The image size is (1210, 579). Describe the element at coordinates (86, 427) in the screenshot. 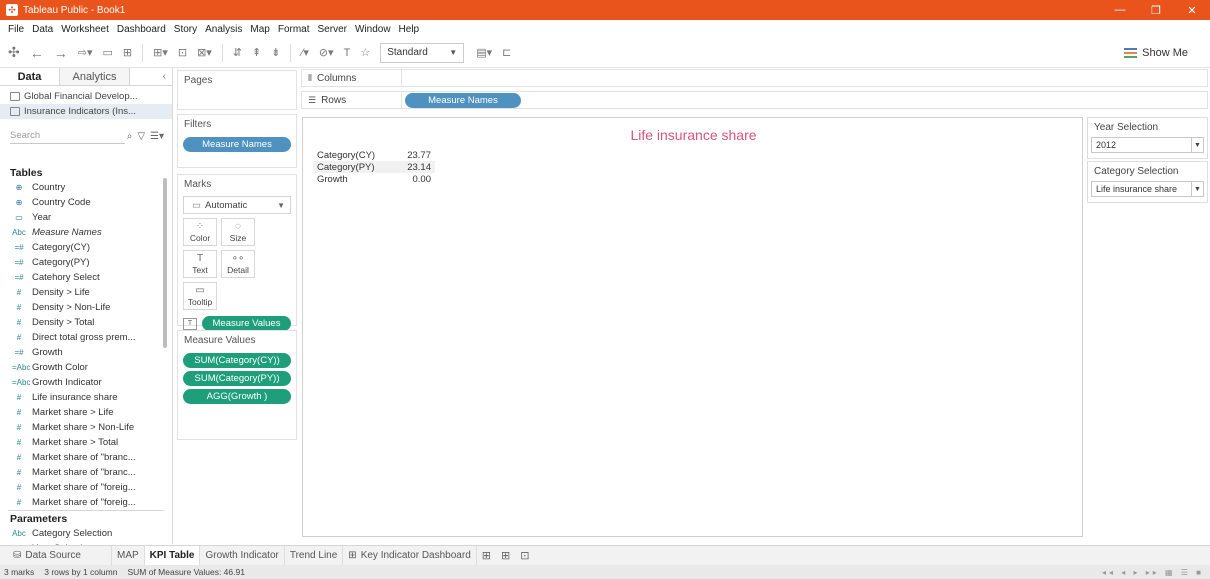

I see `field-item: # Market share > Non-Life` at that location.